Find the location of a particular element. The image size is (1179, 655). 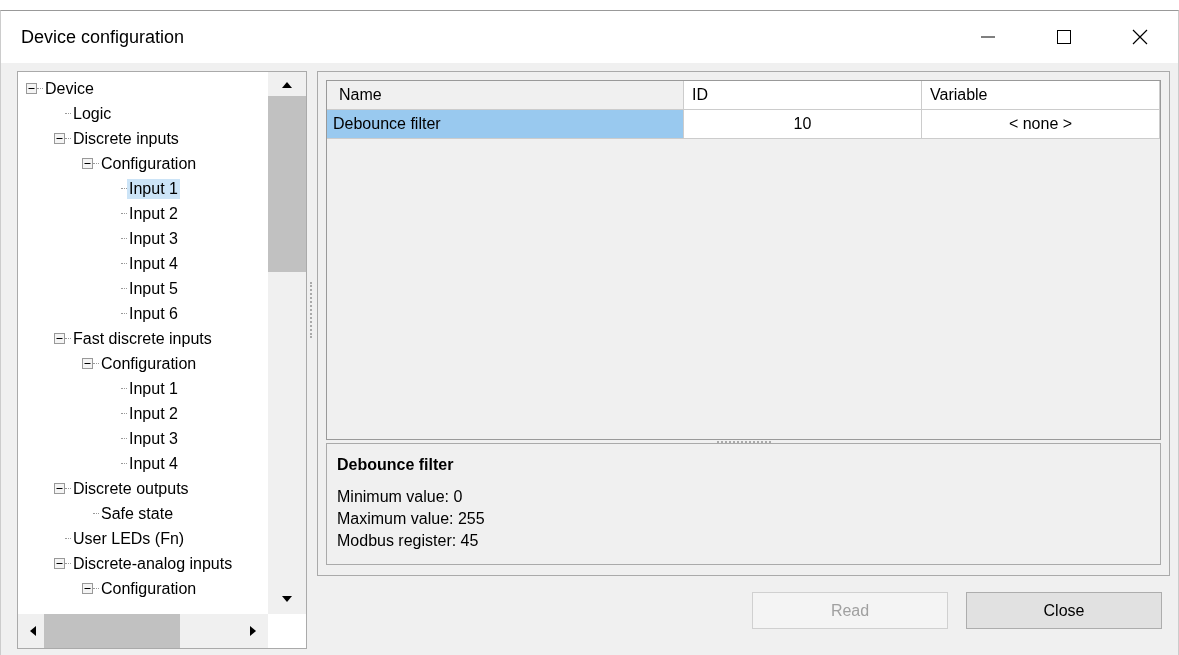

column-header: Variable is located at coordinates (1041, 95).